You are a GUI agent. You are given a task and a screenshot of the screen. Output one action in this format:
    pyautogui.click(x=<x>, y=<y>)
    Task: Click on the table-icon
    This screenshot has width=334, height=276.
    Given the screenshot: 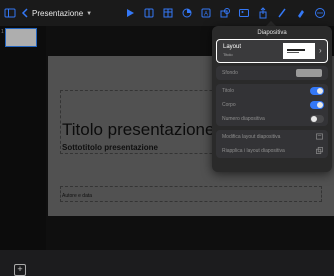 What is the action you would take?
    pyautogui.click(x=168, y=13)
    